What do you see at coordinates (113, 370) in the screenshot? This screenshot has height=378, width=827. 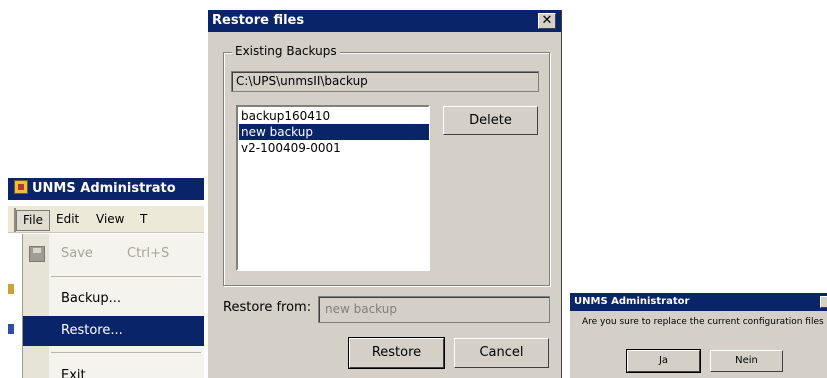 I see `menu-item-exit: Exit` at bounding box center [113, 370].